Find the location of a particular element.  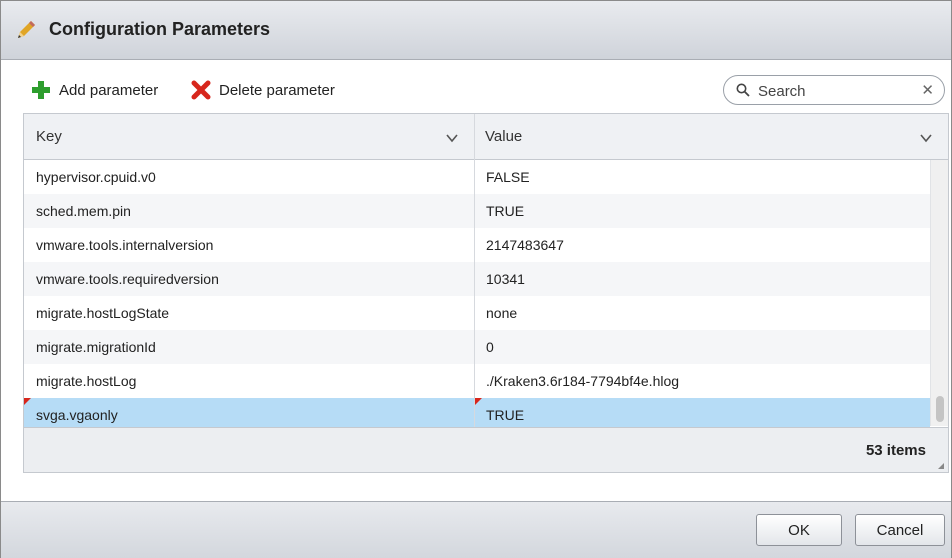

column-header-key: Key is located at coordinates (249, 136).